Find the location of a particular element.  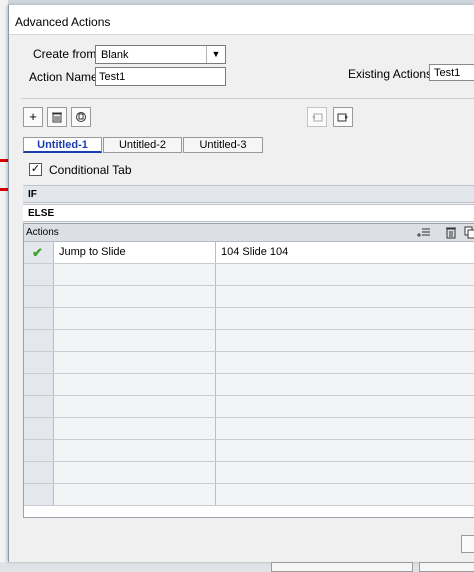

row-status-cell: ✔ is located at coordinates (39, 252).